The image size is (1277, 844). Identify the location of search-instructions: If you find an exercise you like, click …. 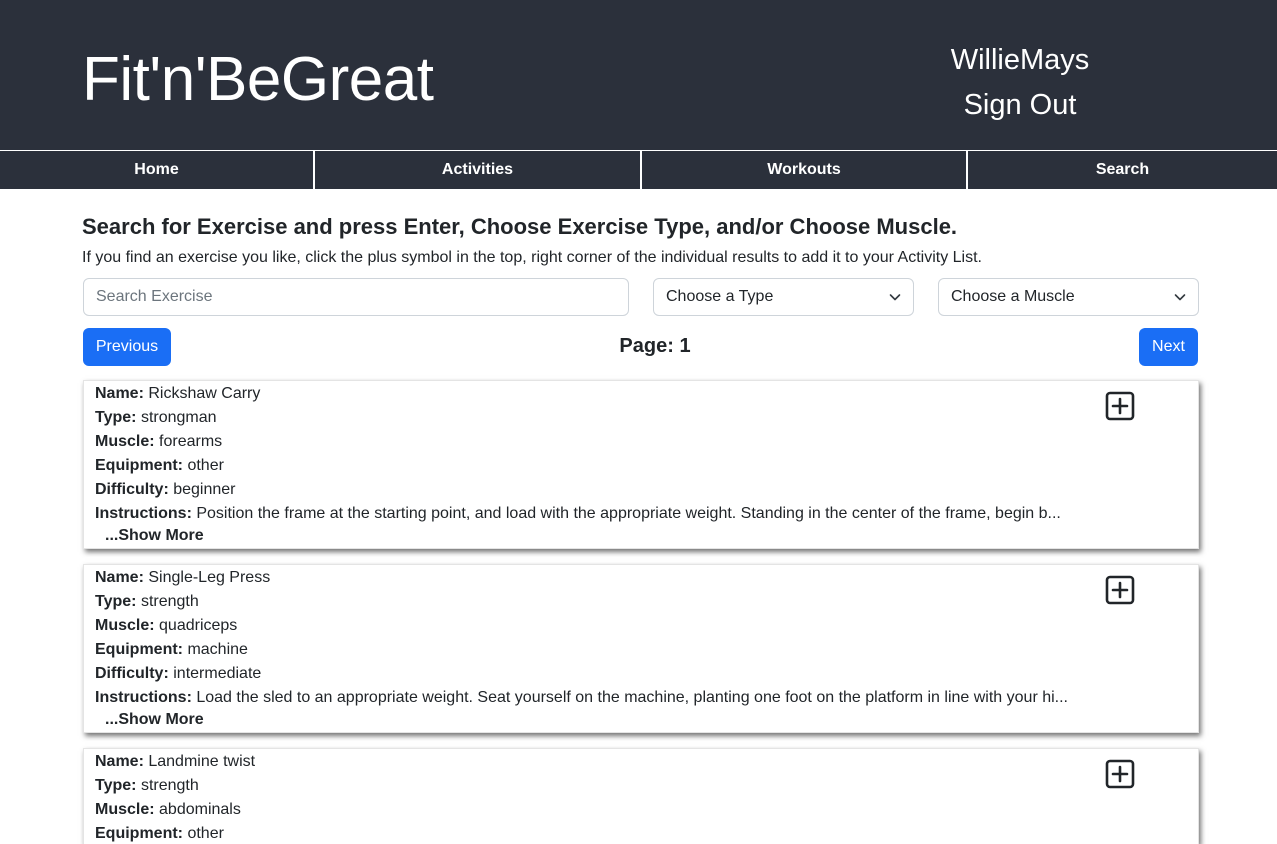
(532, 257).